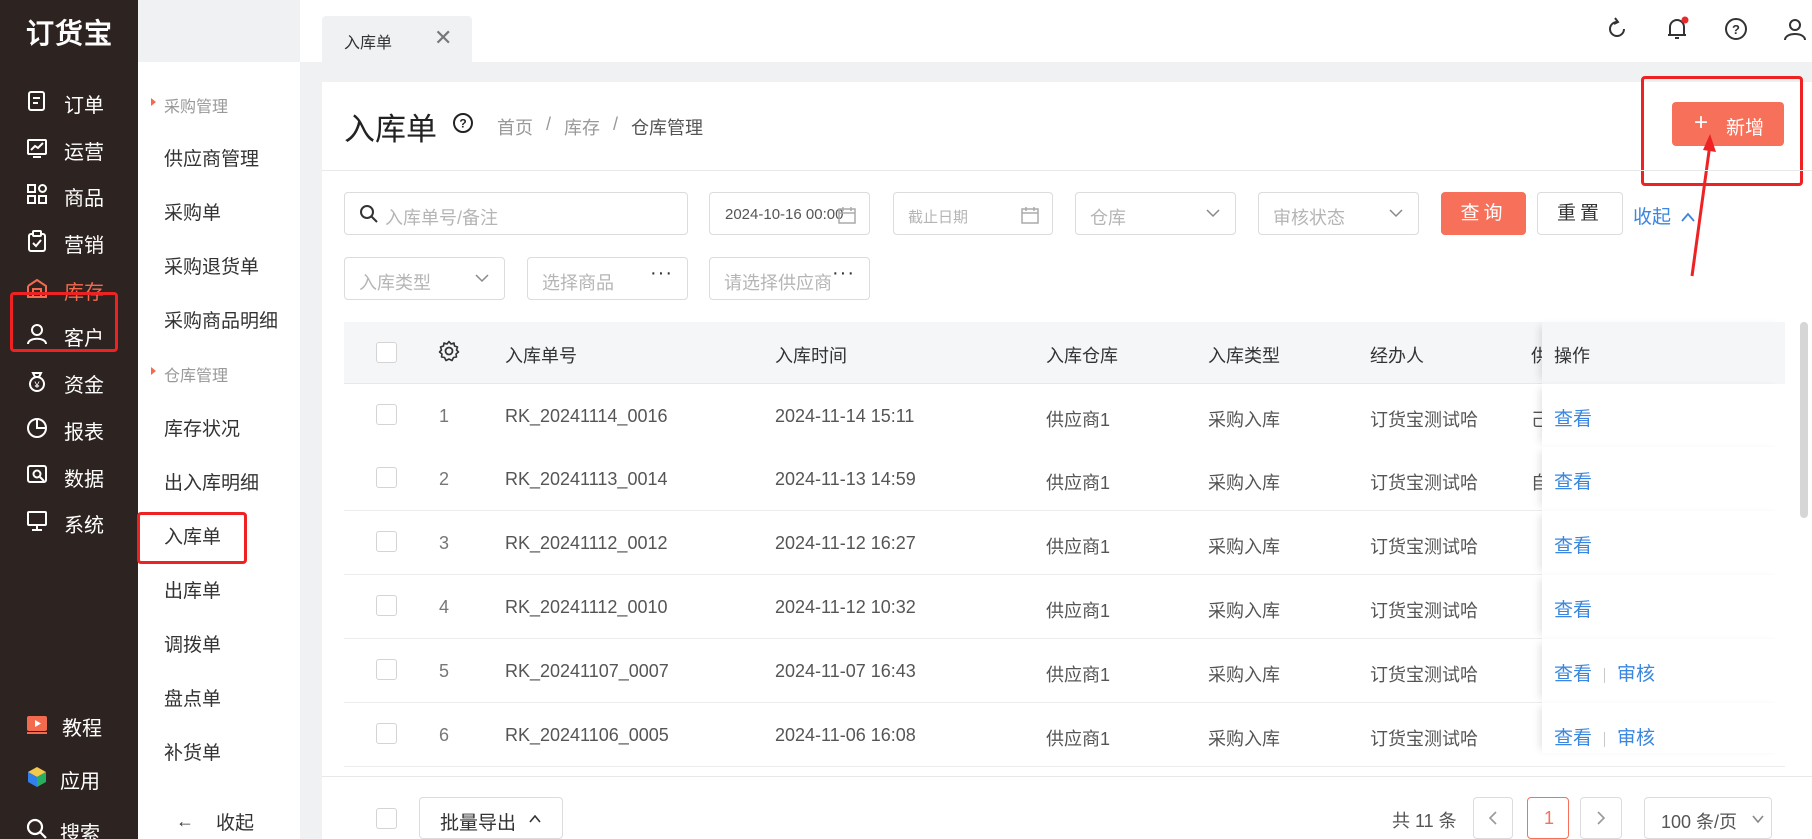 The width and height of the screenshot is (1812, 839). I want to click on nav-item-apps: 应用, so click(69, 777).